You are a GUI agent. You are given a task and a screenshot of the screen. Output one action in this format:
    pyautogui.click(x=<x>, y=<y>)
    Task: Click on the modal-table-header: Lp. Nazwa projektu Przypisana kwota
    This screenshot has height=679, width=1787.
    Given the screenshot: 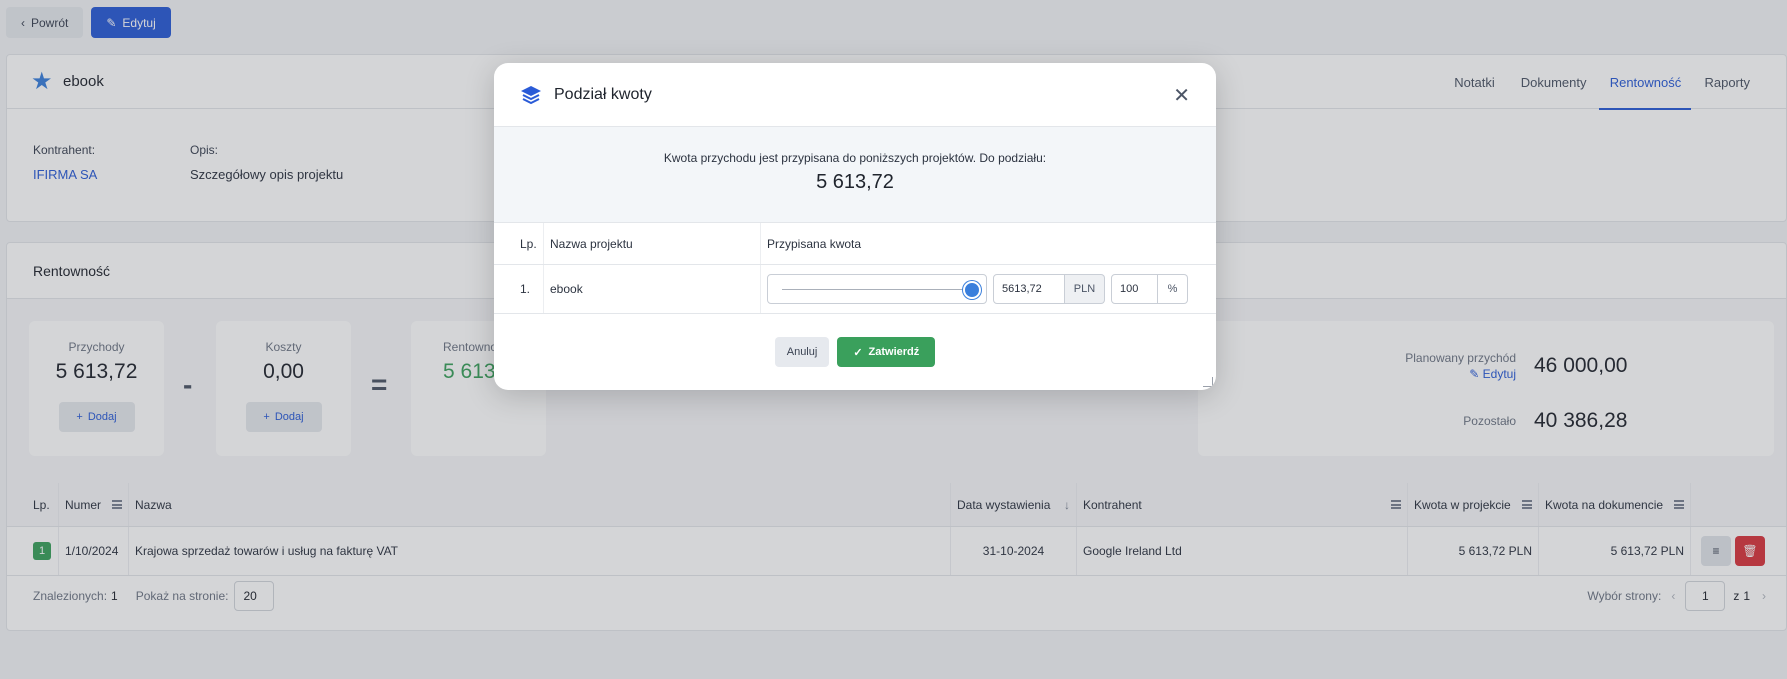 What is the action you would take?
    pyautogui.click(x=855, y=244)
    